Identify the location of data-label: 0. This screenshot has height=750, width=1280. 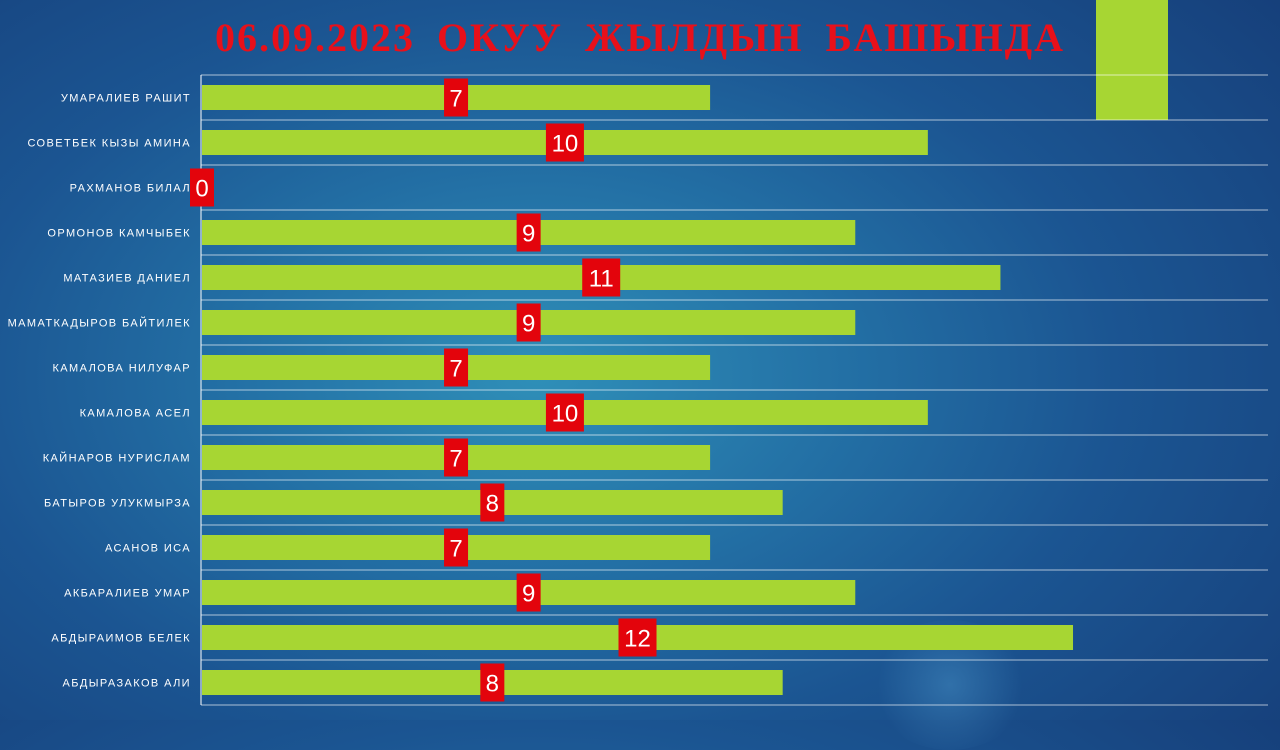
(201, 189).